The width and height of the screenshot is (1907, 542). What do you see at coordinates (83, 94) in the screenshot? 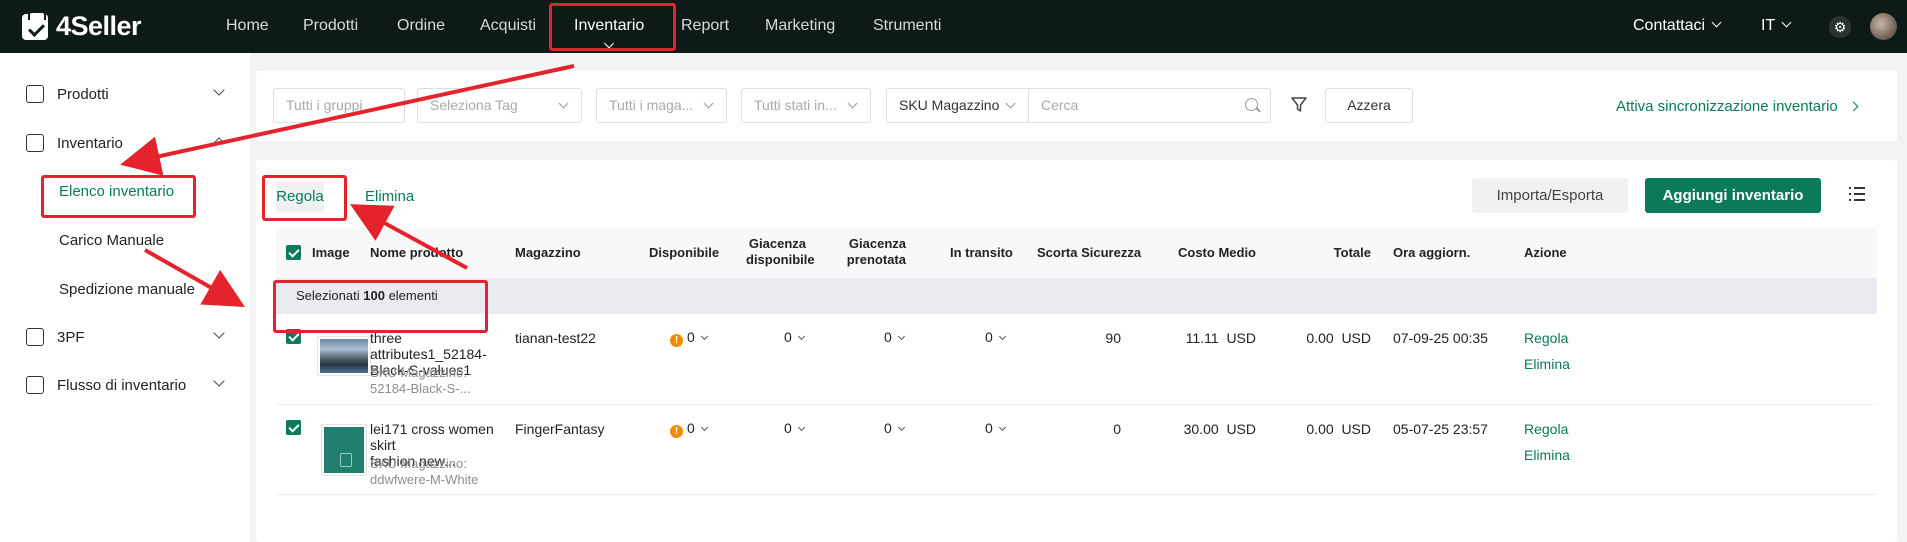
I see `sidebar-item-label: Prodotti` at bounding box center [83, 94].